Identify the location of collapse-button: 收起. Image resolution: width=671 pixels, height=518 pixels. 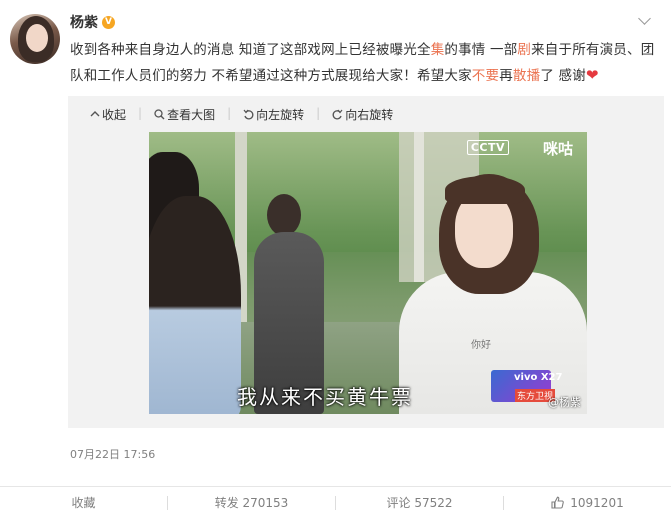
(108, 114).